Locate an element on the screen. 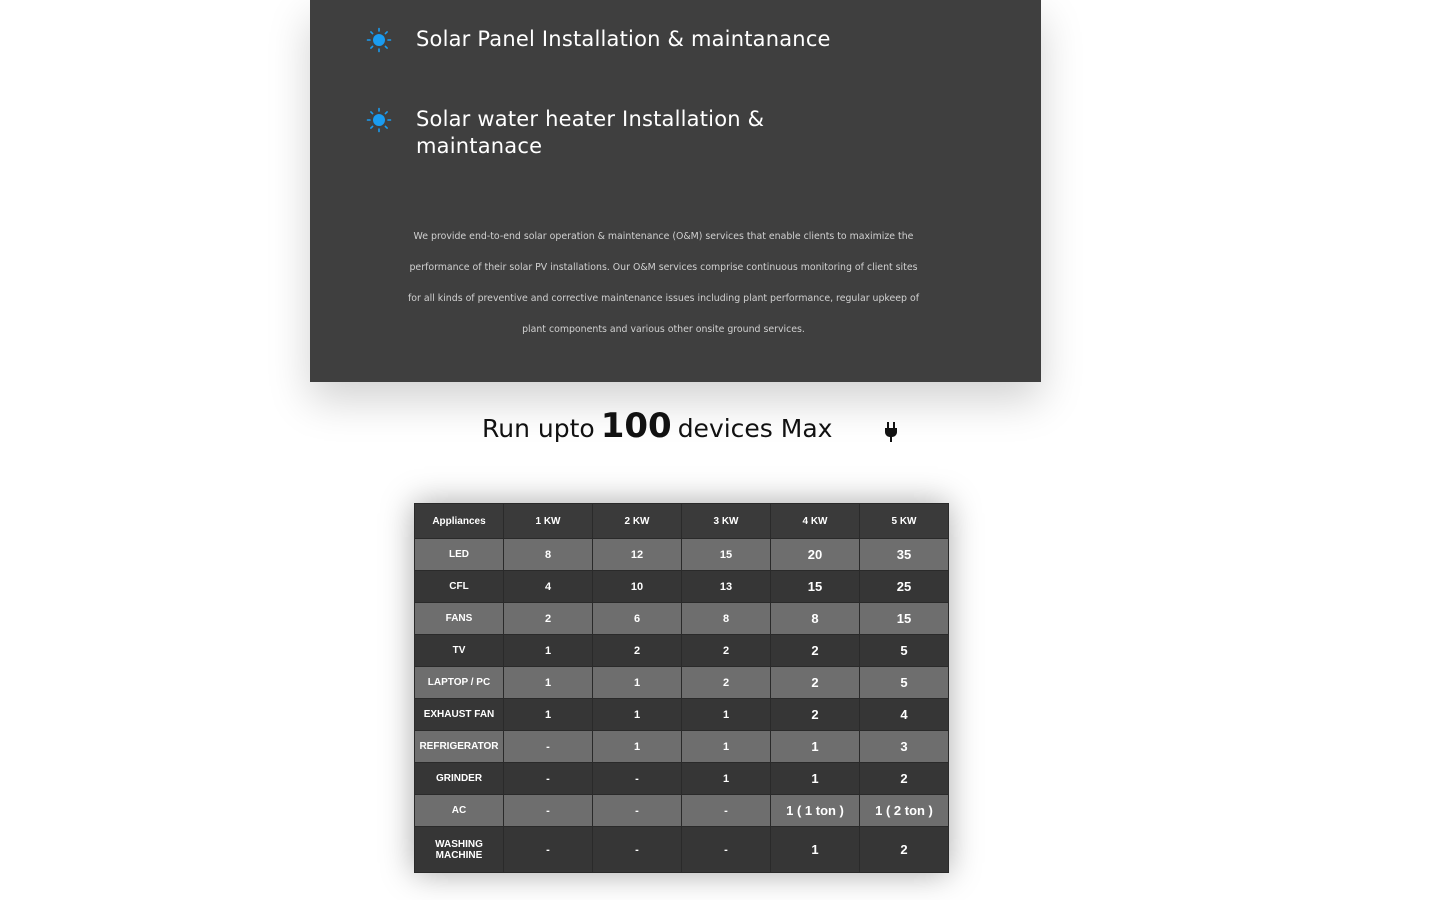  table-row: FANS 2 6 8 8 15 is located at coordinates (681, 618).